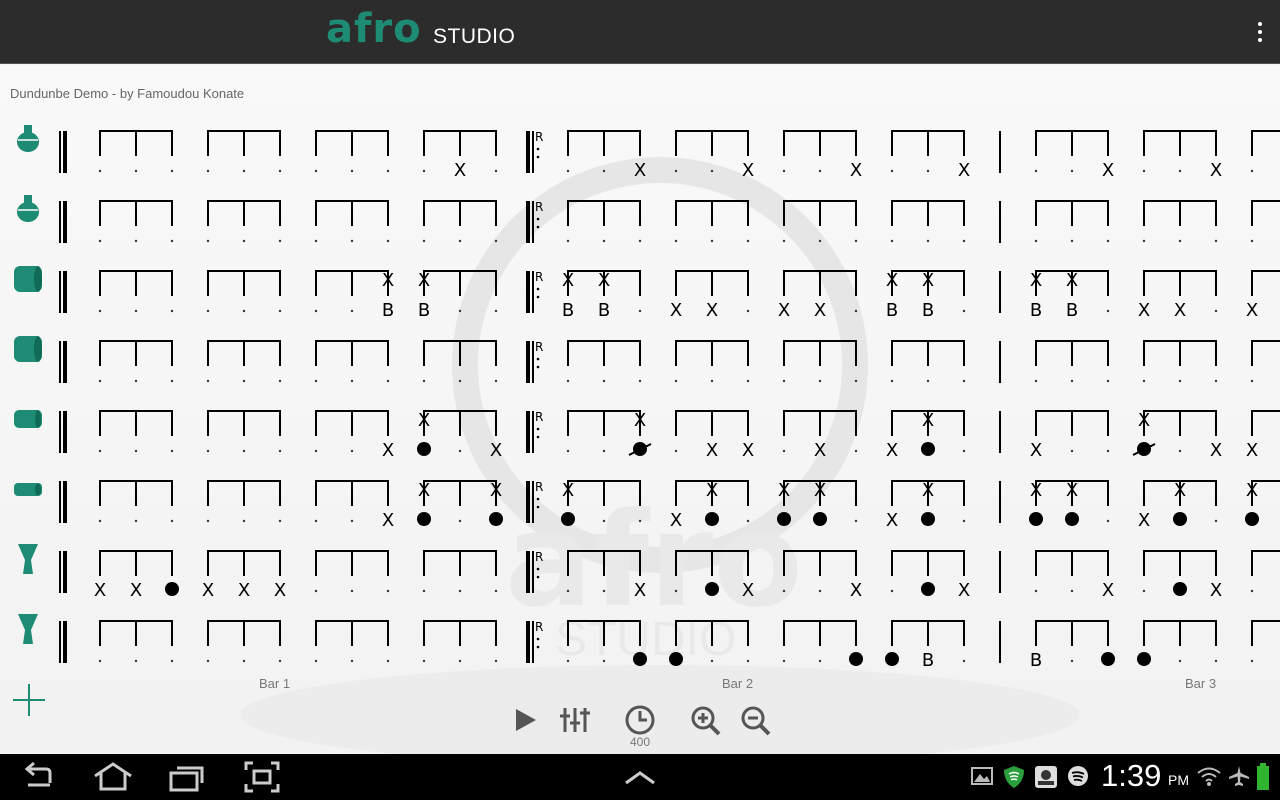 The height and width of the screenshot is (800, 1280). Describe the element at coordinates (705, 720) in the screenshot. I see `zoom-in-icon` at that location.